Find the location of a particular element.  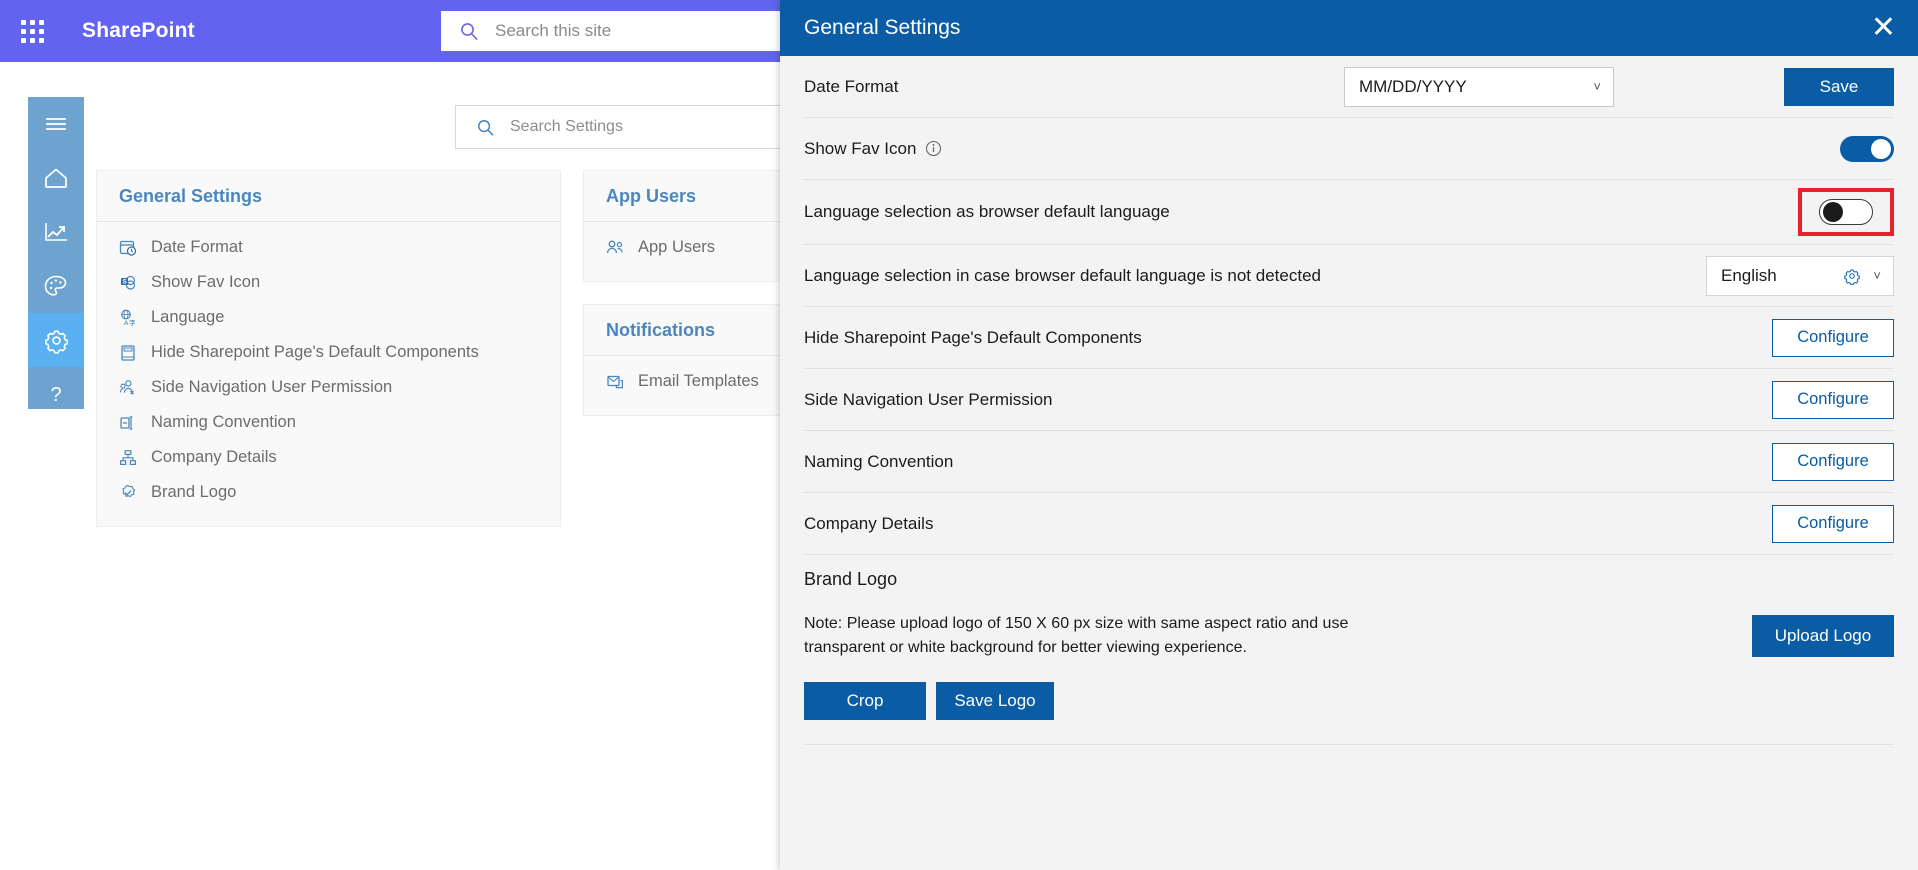

crop-button: Crop is located at coordinates (865, 701).